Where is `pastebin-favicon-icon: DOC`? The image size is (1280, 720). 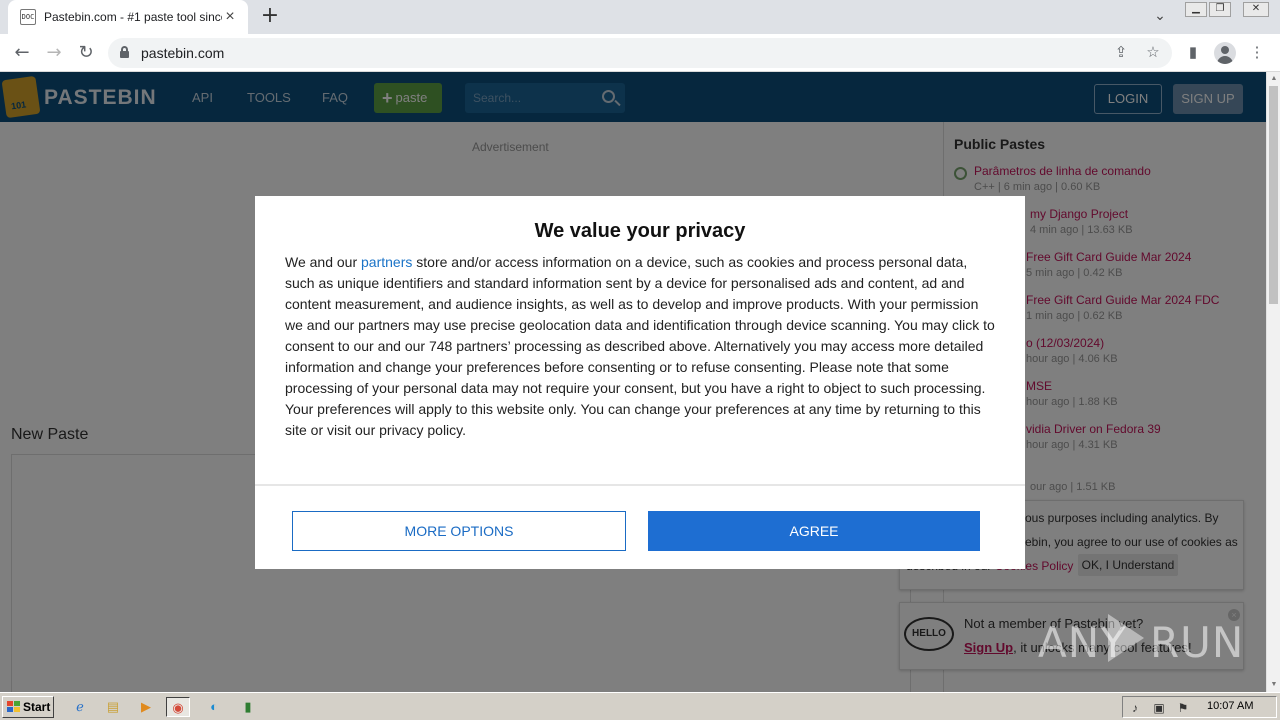
pastebin-favicon-icon: DOC is located at coordinates (28, 17).